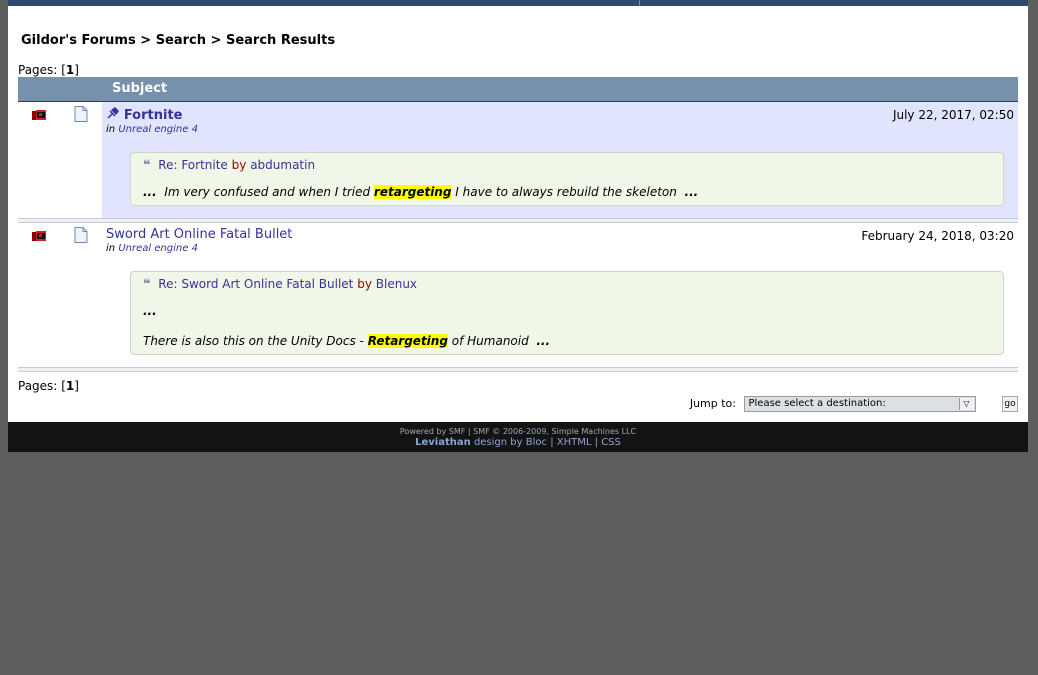  Describe the element at coordinates (574, 442) in the screenshot. I see `xhtml-link: XHTML` at that location.